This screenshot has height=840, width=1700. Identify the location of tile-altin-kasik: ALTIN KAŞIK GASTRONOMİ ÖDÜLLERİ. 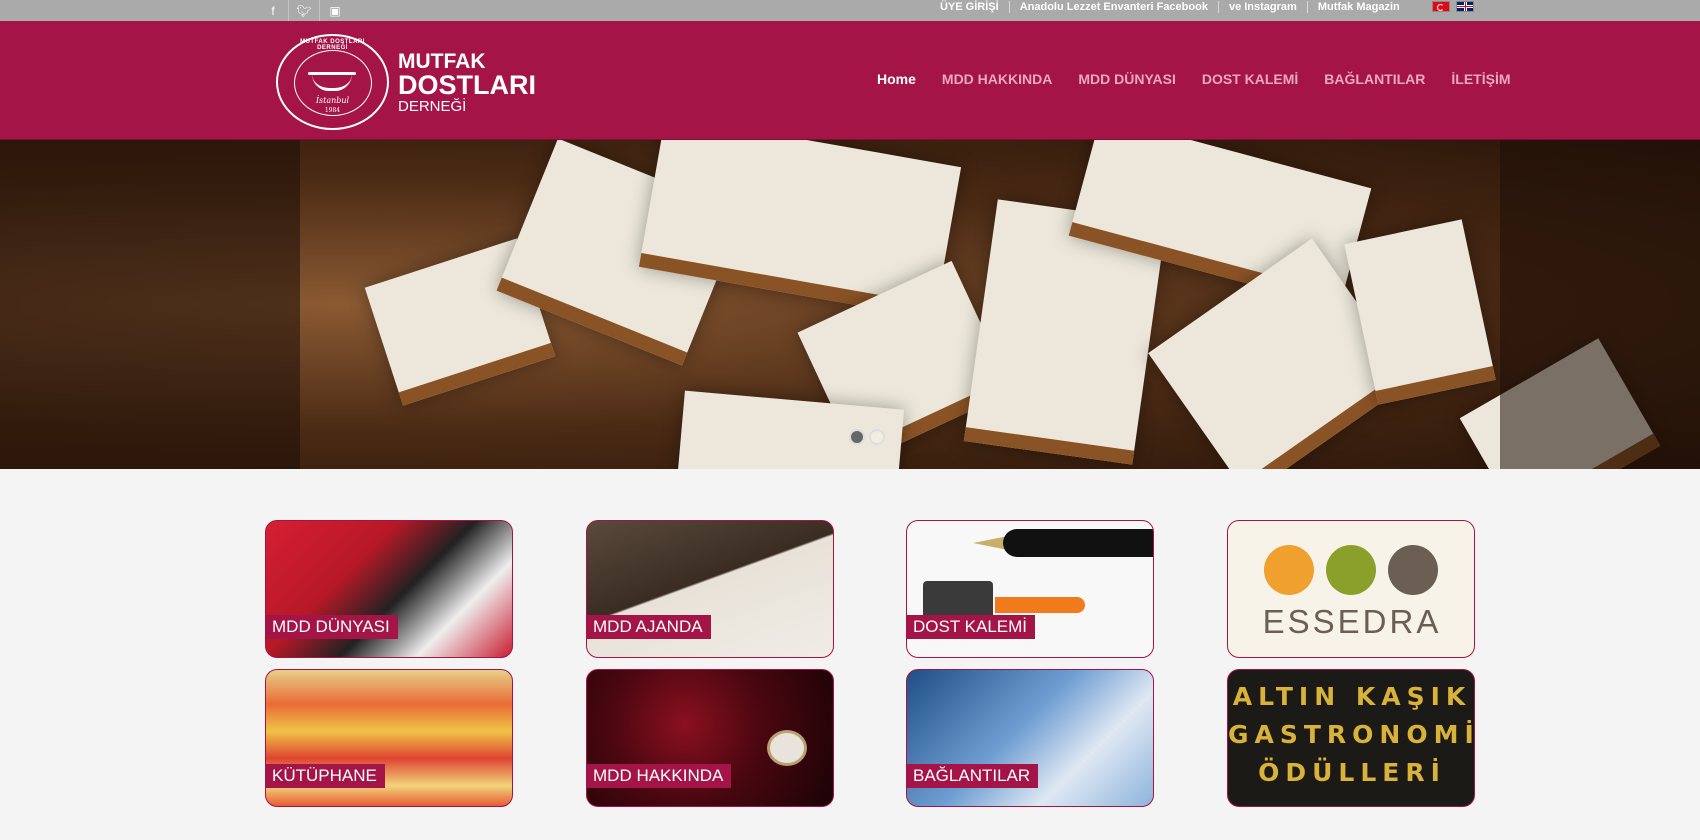
(1351, 738).